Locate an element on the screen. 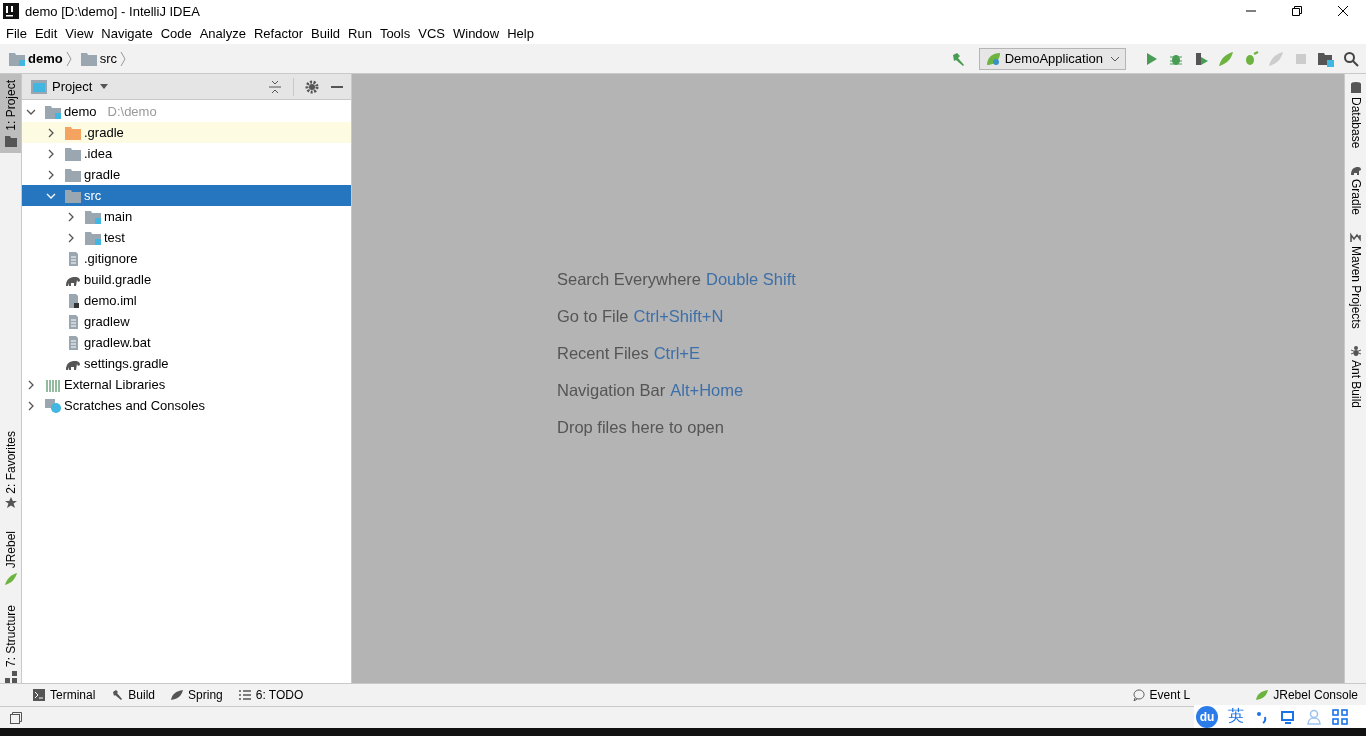 The height and width of the screenshot is (736, 1366). editor-hint: Drop files here to open is located at coordinates (641, 427).